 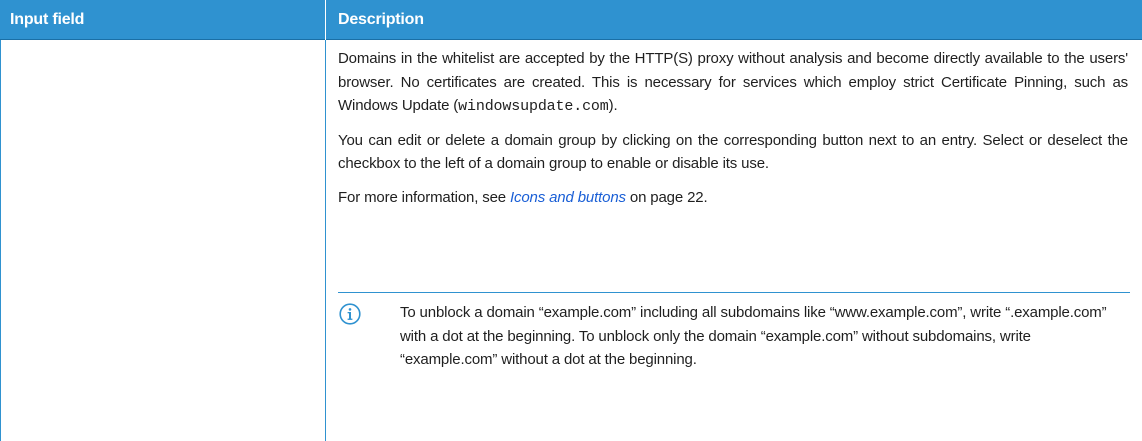 I want to click on column-divider, so click(x=325, y=240).